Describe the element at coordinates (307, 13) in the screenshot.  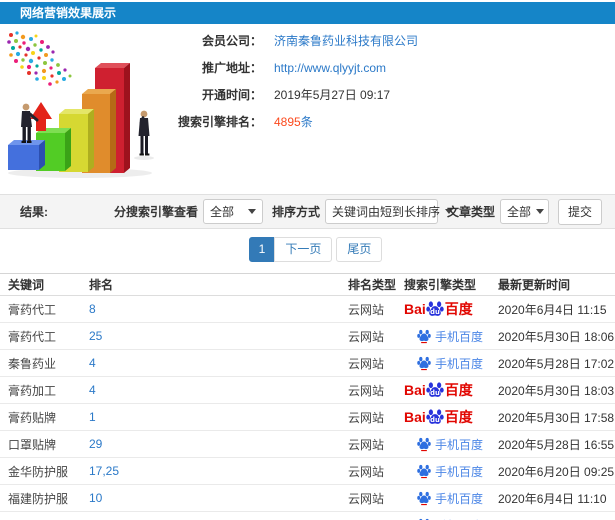
I see `page-header: 网络营销效果展示` at that location.